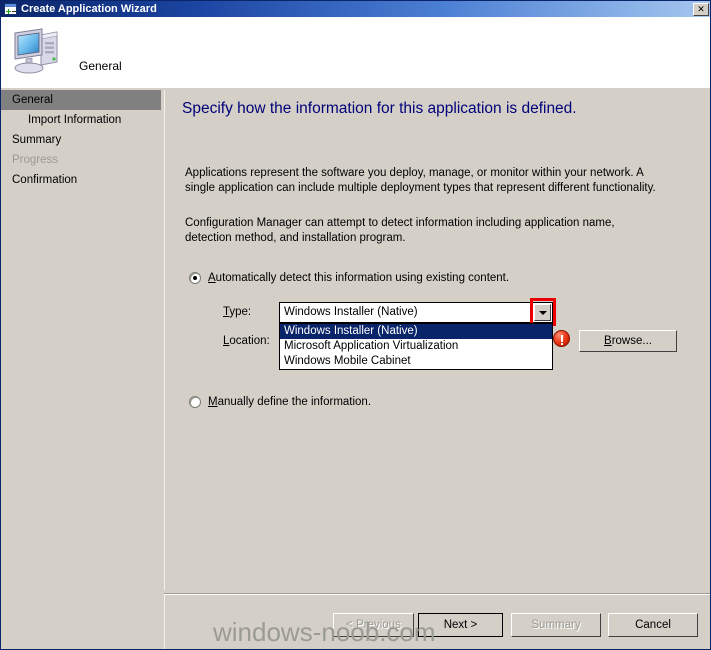 Image resolution: width=711 pixels, height=650 pixels. What do you see at coordinates (294, 402) in the screenshot?
I see `radio-label-manual-rest: anually define the information.` at bounding box center [294, 402].